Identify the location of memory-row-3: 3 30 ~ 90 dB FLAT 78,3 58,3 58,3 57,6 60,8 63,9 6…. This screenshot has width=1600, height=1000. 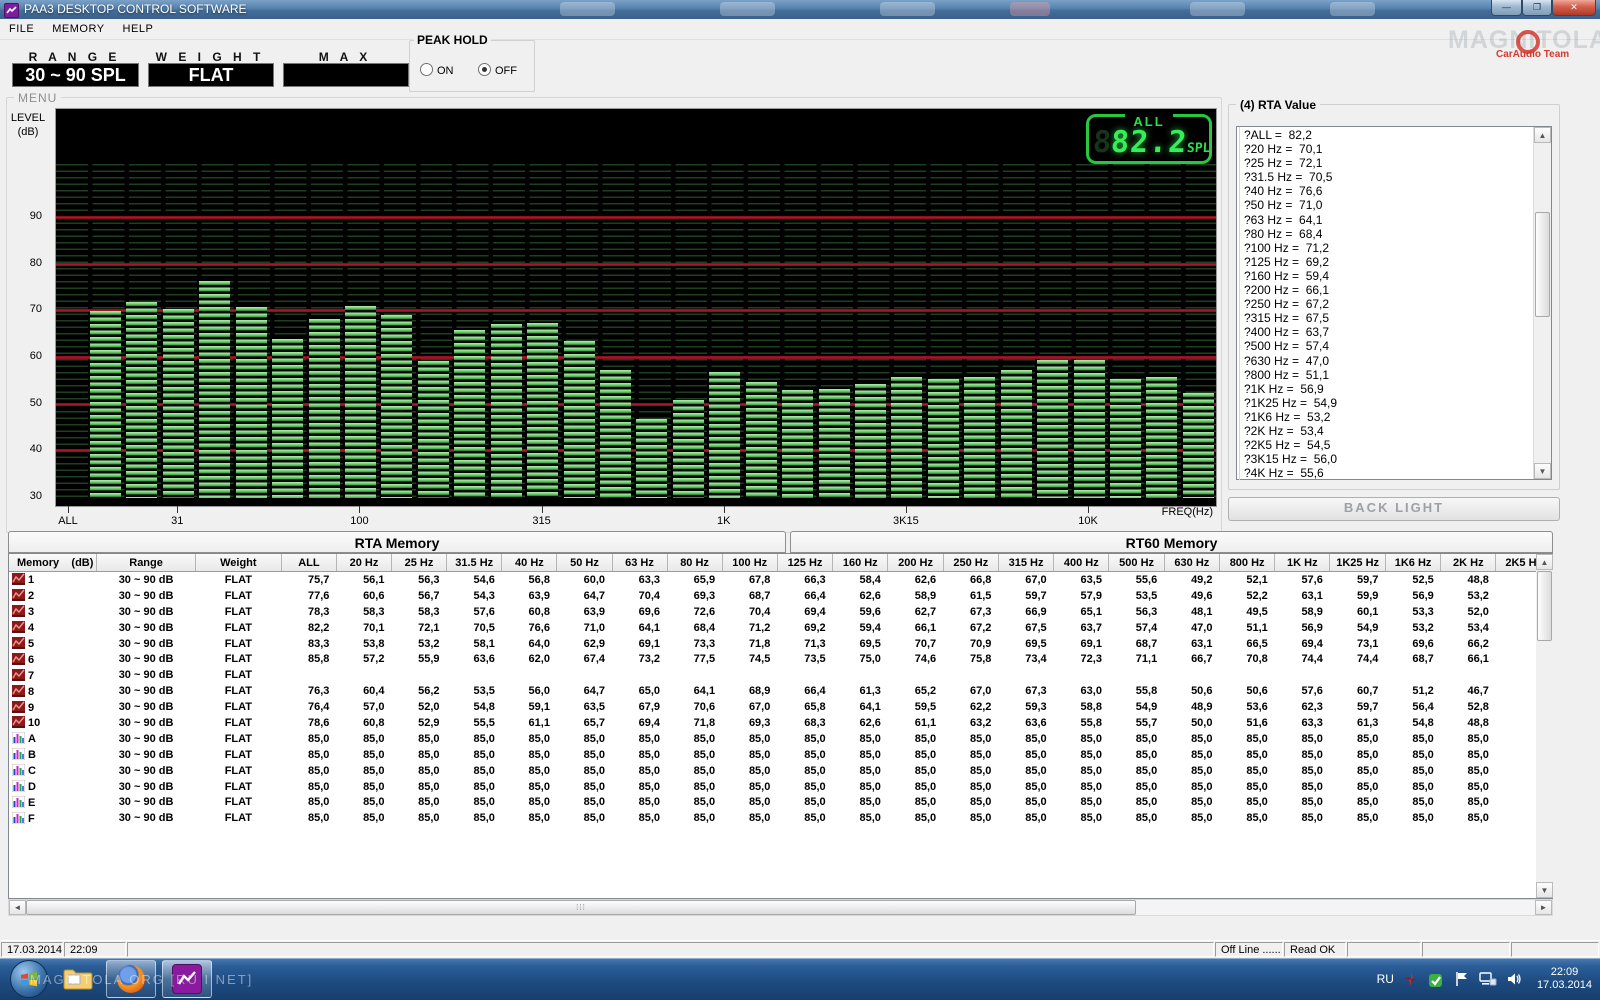
(780, 612).